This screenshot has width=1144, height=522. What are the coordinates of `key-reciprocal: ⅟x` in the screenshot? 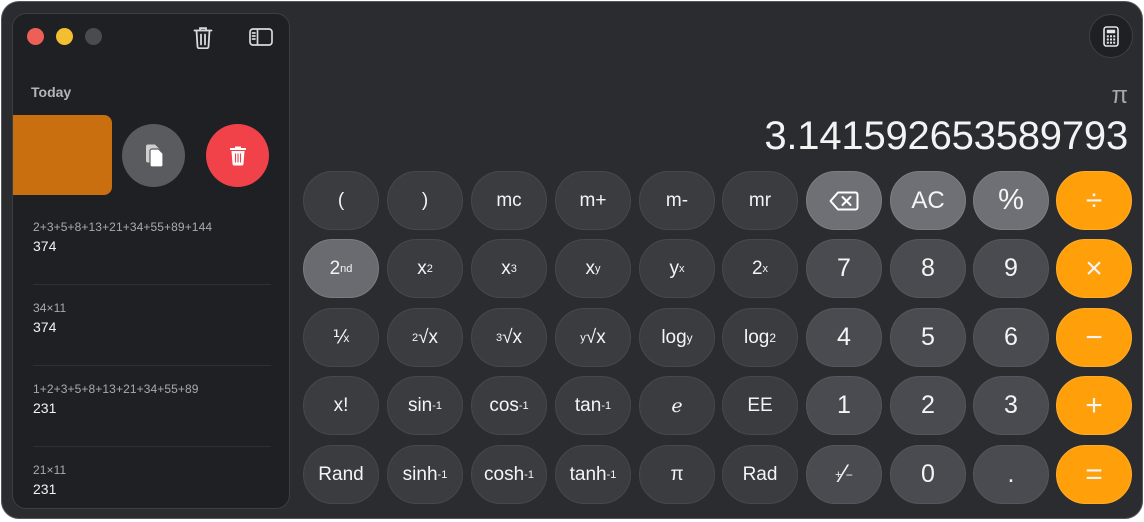 It's located at (341, 337).